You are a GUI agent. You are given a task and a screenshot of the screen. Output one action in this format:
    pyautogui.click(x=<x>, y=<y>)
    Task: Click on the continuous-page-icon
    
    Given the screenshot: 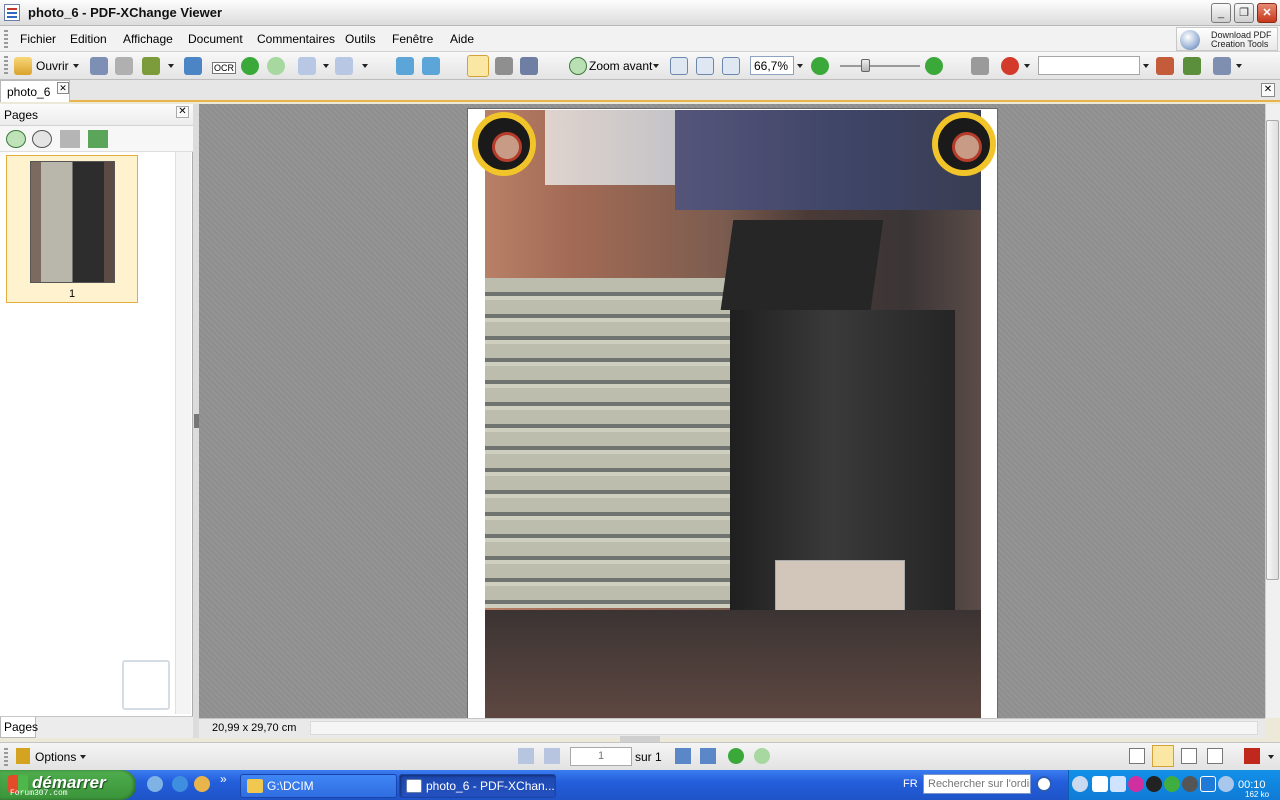 What is the action you would take?
    pyautogui.click(x=1163, y=756)
    